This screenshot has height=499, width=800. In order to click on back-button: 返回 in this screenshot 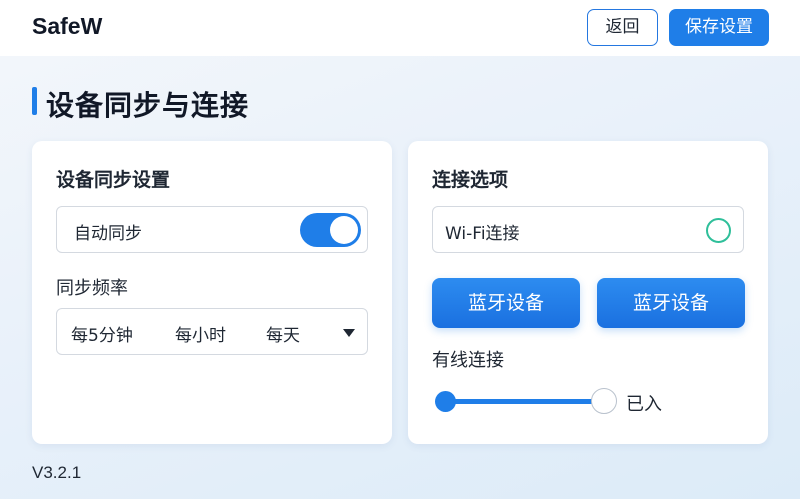, I will do `click(622, 27)`.